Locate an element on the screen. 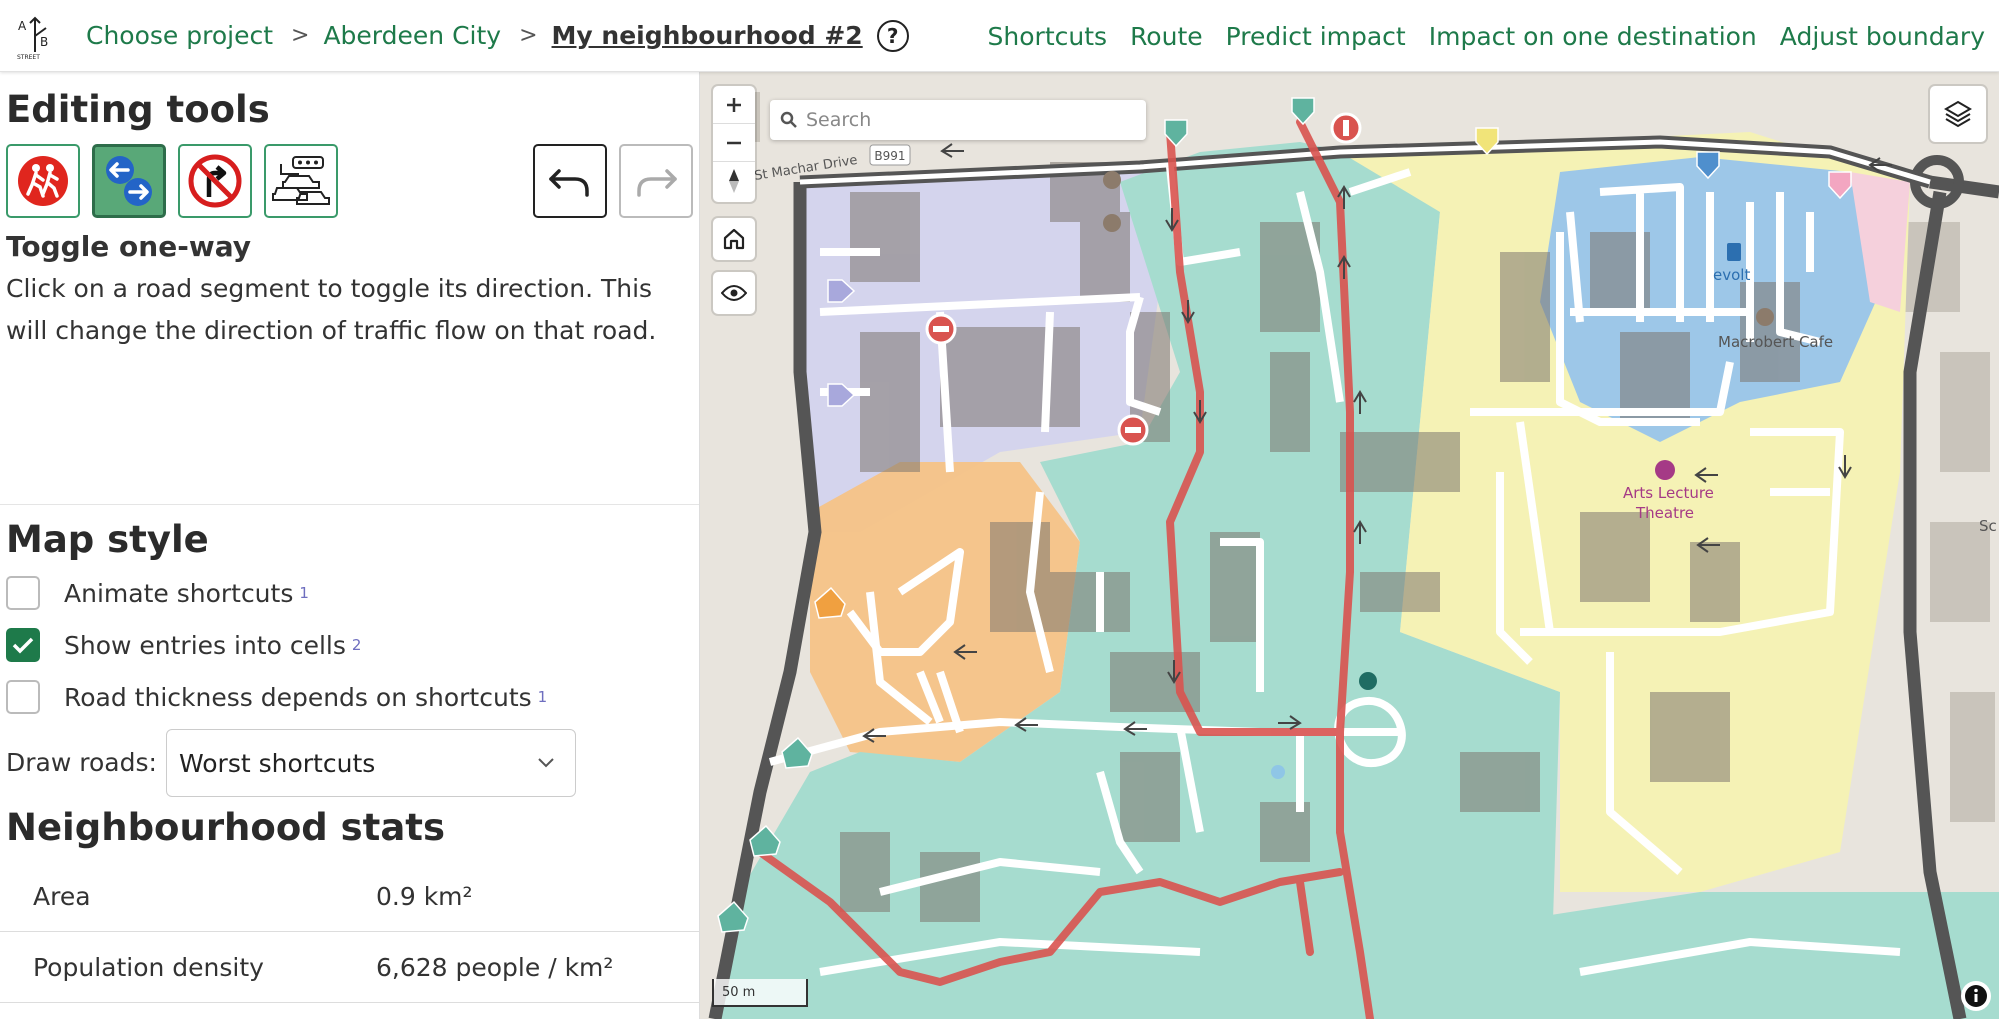 This screenshot has width=1999, height=1019. redo-button is located at coordinates (656, 181).